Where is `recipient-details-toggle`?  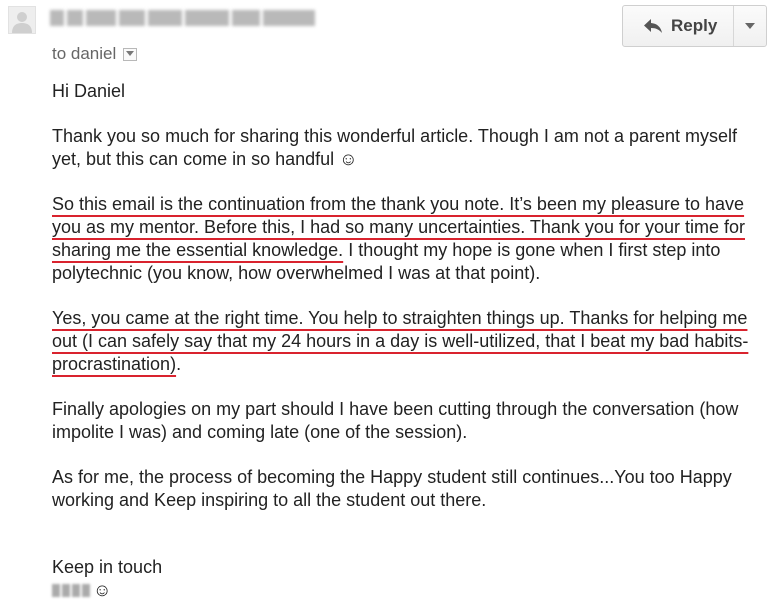
recipient-details-toggle is located at coordinates (130, 54).